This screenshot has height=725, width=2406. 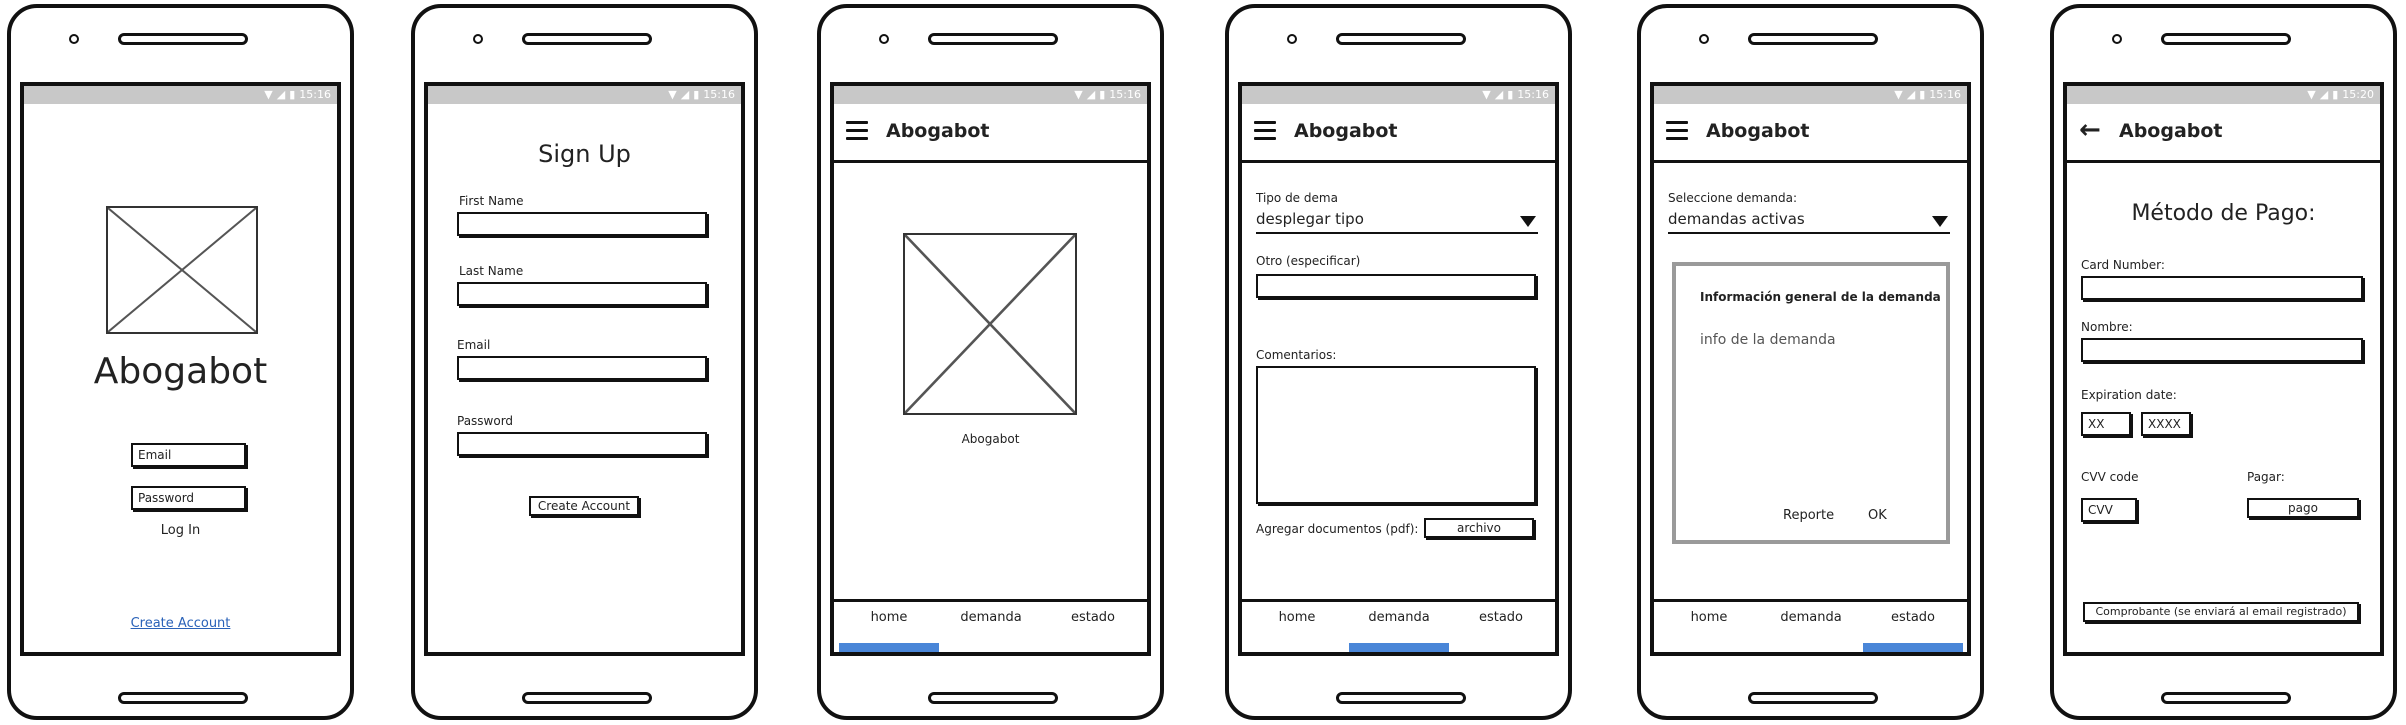 What do you see at coordinates (1396, 286) in the screenshot?
I see `otro-field` at bounding box center [1396, 286].